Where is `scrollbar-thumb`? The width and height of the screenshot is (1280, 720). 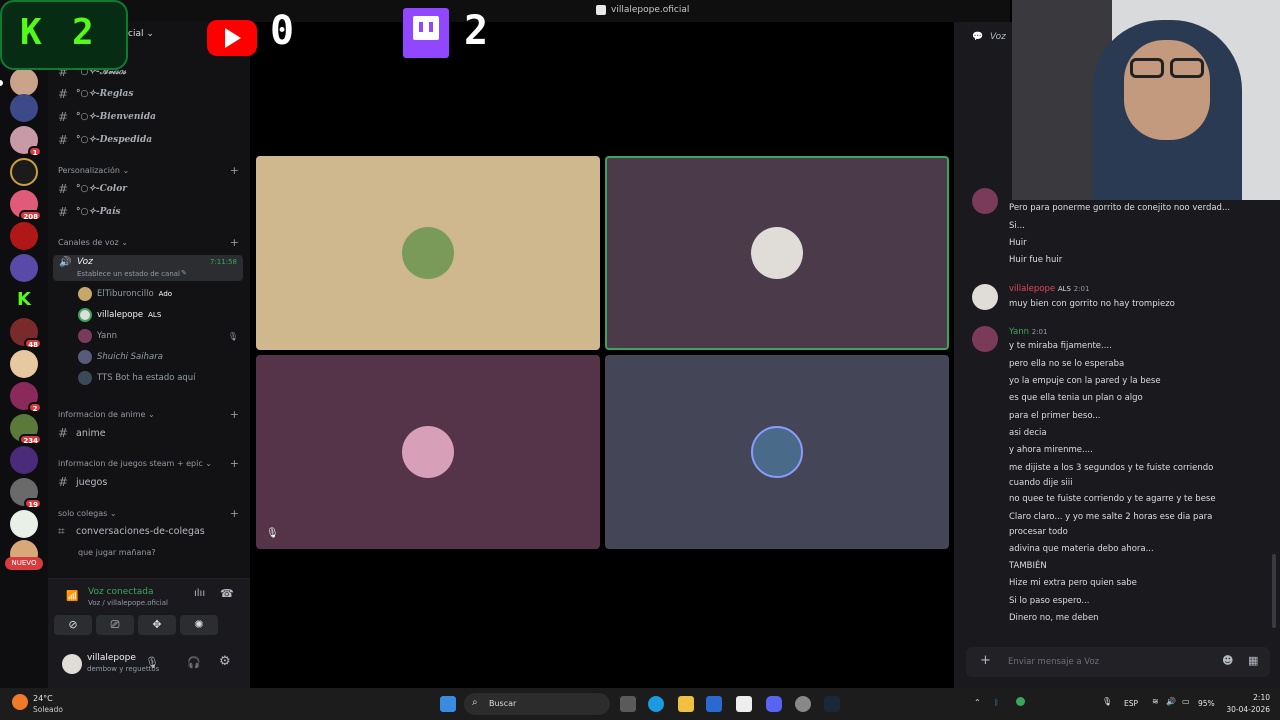
scrollbar-thumb is located at coordinates (1274, 591).